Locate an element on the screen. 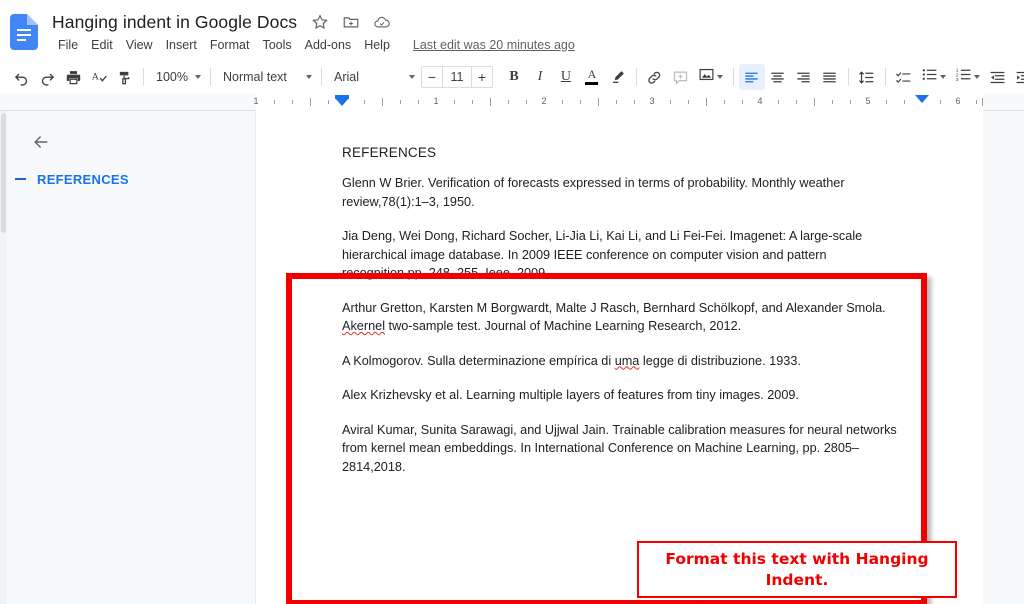 Image resolution: width=1024 pixels, height=604 pixels. misspelled-word: uma is located at coordinates (627, 361).